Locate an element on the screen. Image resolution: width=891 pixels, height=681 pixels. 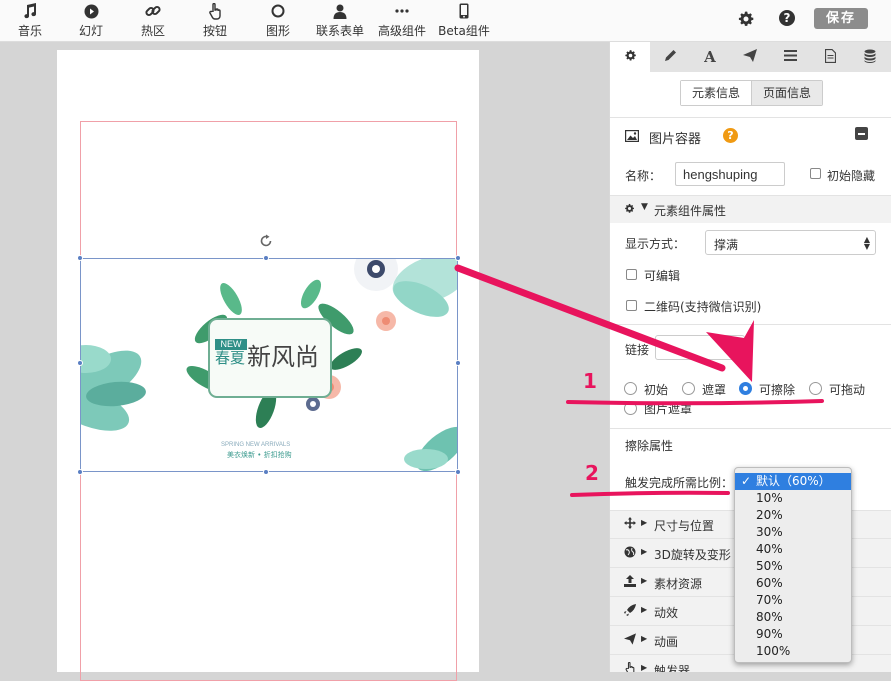
dropdown-option: 50% is located at coordinates (793, 566).